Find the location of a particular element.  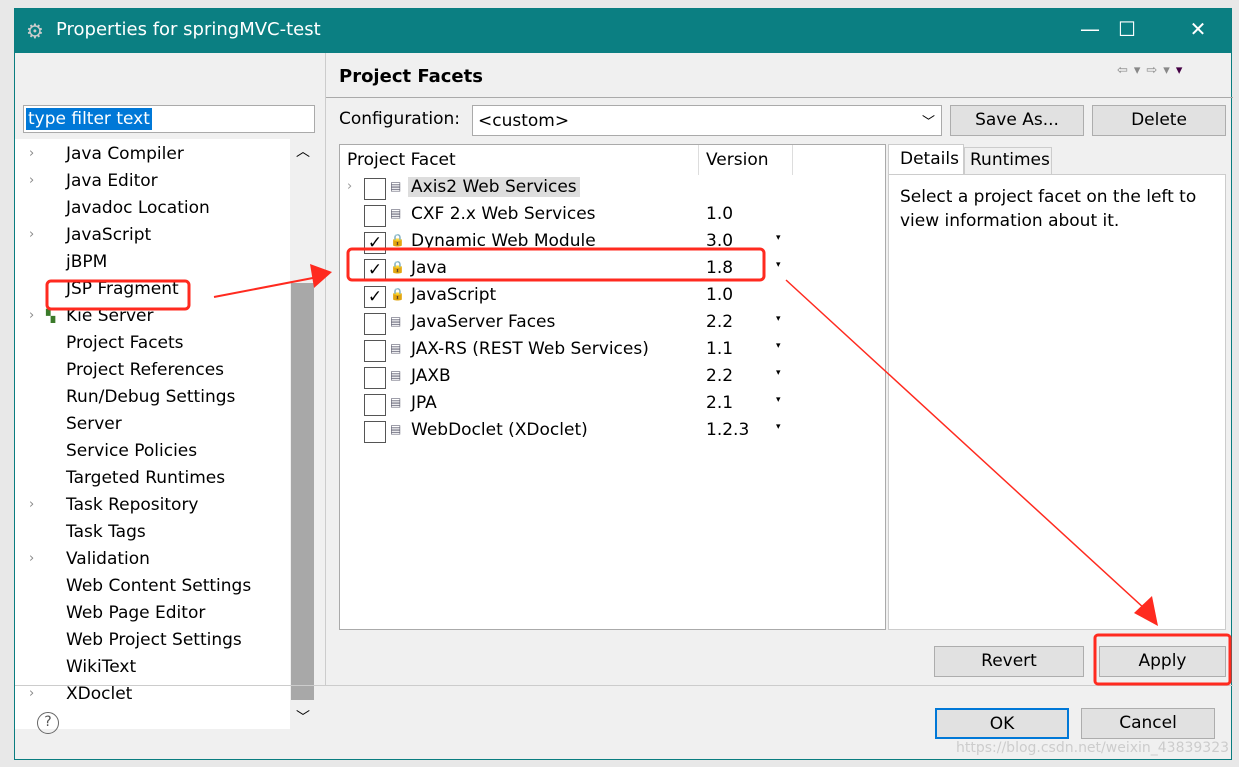

highlight-project-facets is located at coordinates (118, 295).